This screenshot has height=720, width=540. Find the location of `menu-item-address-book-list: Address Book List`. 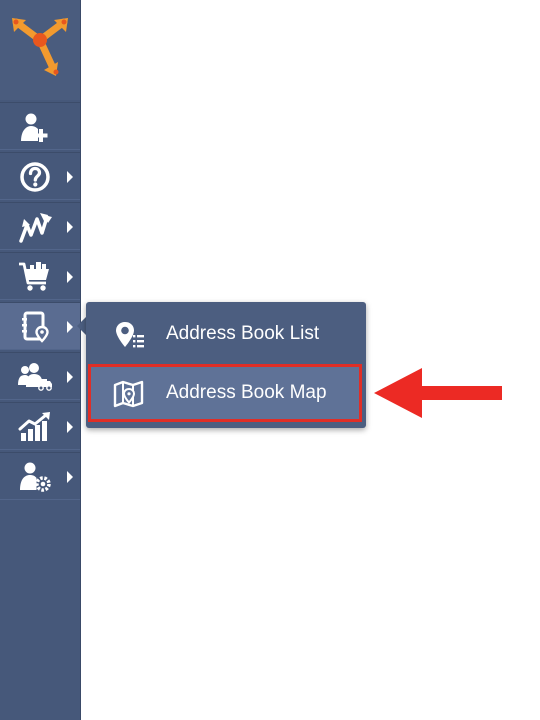

menu-item-address-book-list: Address Book List is located at coordinates (226, 334).